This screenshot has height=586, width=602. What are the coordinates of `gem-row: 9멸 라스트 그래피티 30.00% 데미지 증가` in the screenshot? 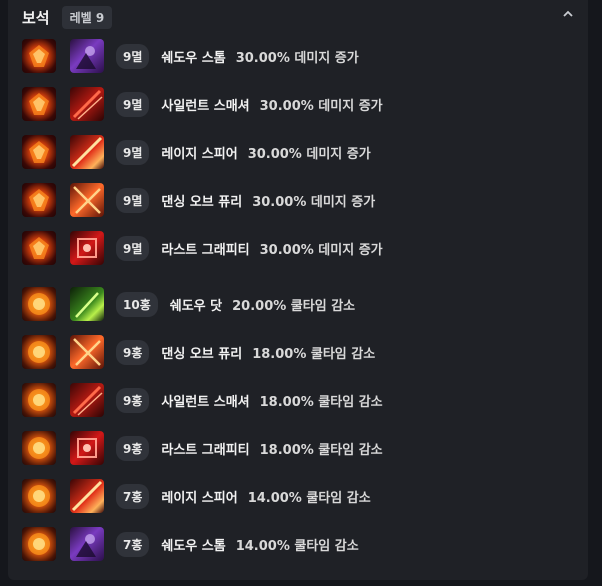 It's located at (202, 248).